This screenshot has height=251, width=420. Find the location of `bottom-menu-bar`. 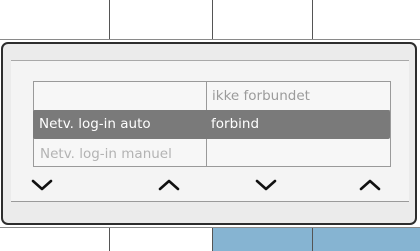

bottom-menu-bar is located at coordinates (210, 239).